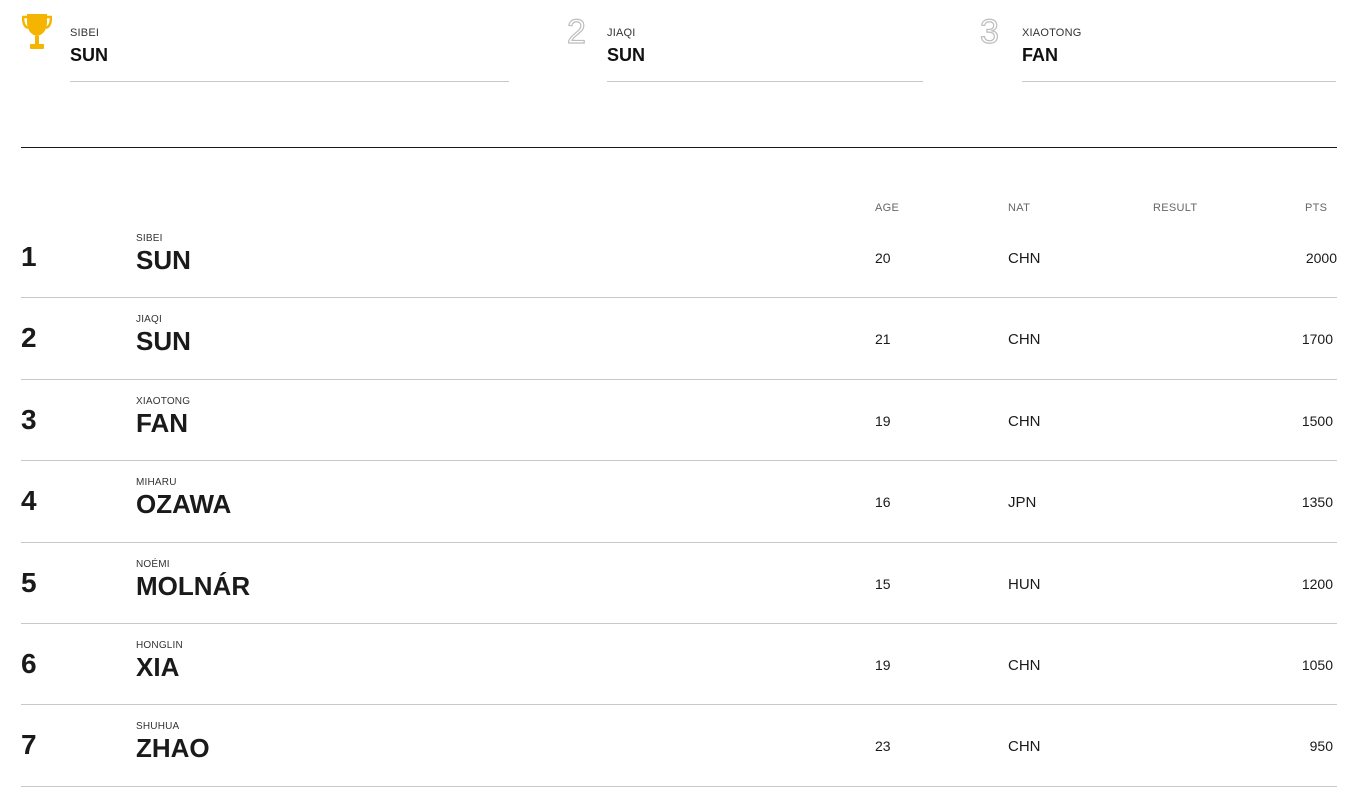 The height and width of the screenshot is (795, 1366). What do you see at coordinates (679, 665) in the screenshot?
I see `table-row: 6 HONGLIN XIA 19 CHN 1050` at bounding box center [679, 665].